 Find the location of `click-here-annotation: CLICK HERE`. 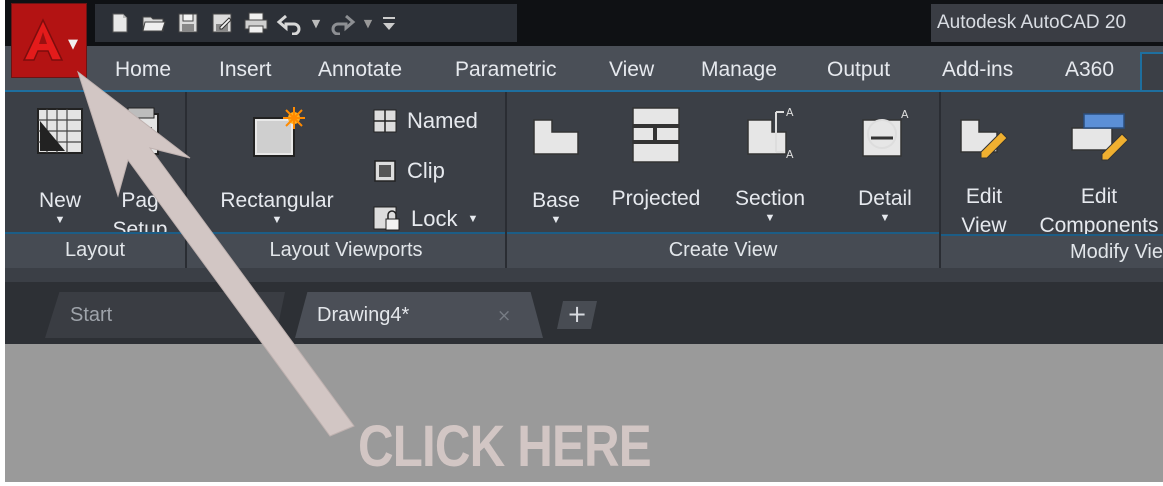

click-here-annotation: CLICK HERE is located at coordinates (505, 446).